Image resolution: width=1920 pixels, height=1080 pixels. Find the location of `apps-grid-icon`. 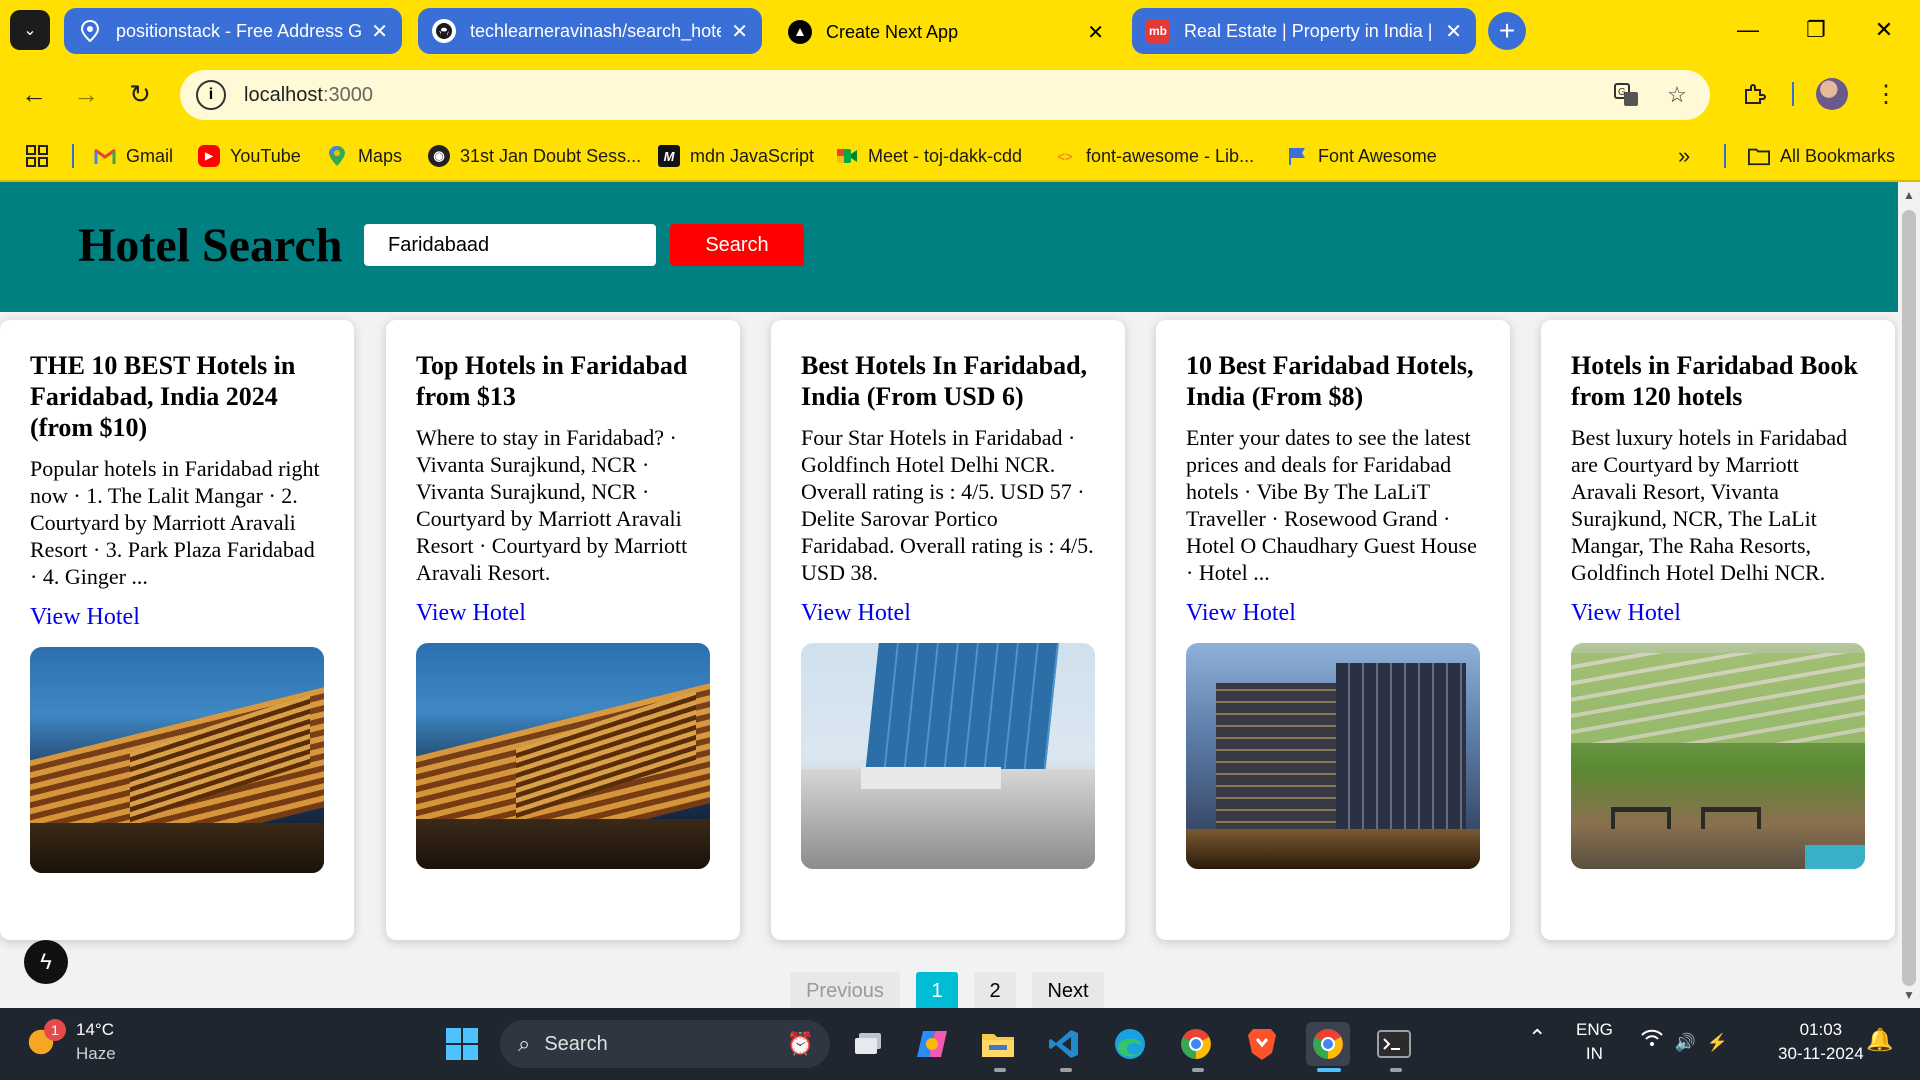

apps-grid-icon is located at coordinates (37, 156).